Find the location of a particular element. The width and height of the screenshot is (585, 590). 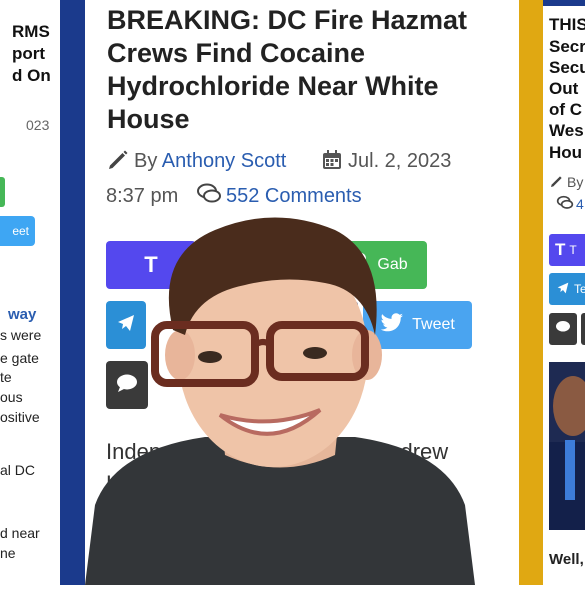

right-pen-icon is located at coordinates (557, 183).